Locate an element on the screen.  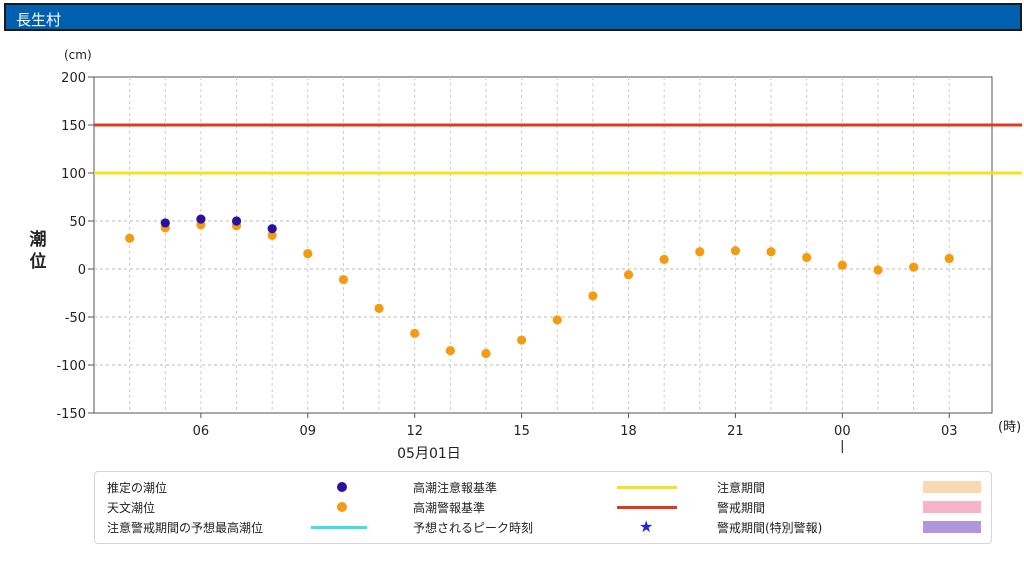
legend-swatch-warning-period is located at coordinates (952, 507).